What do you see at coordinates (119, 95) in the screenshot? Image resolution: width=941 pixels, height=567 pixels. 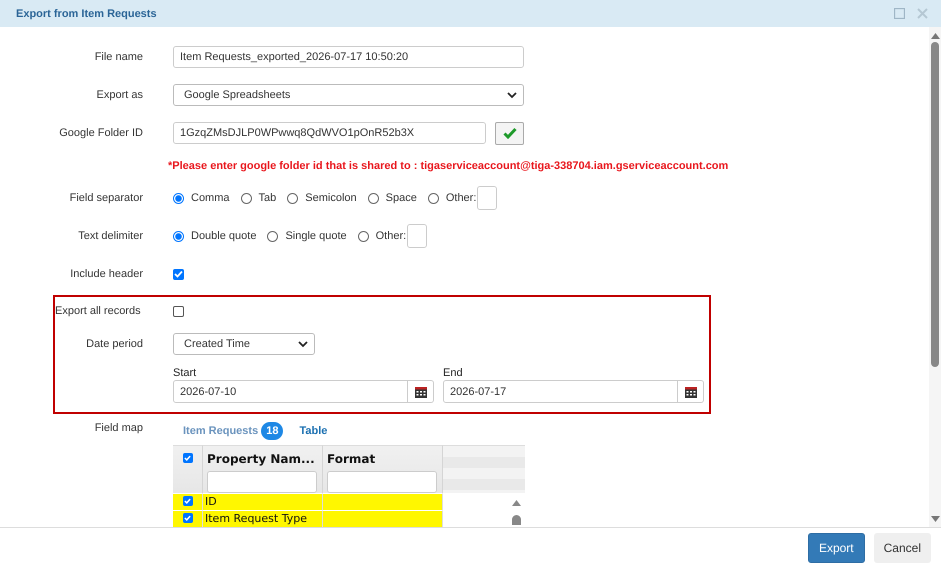 I see `field-label: Export as` at bounding box center [119, 95].